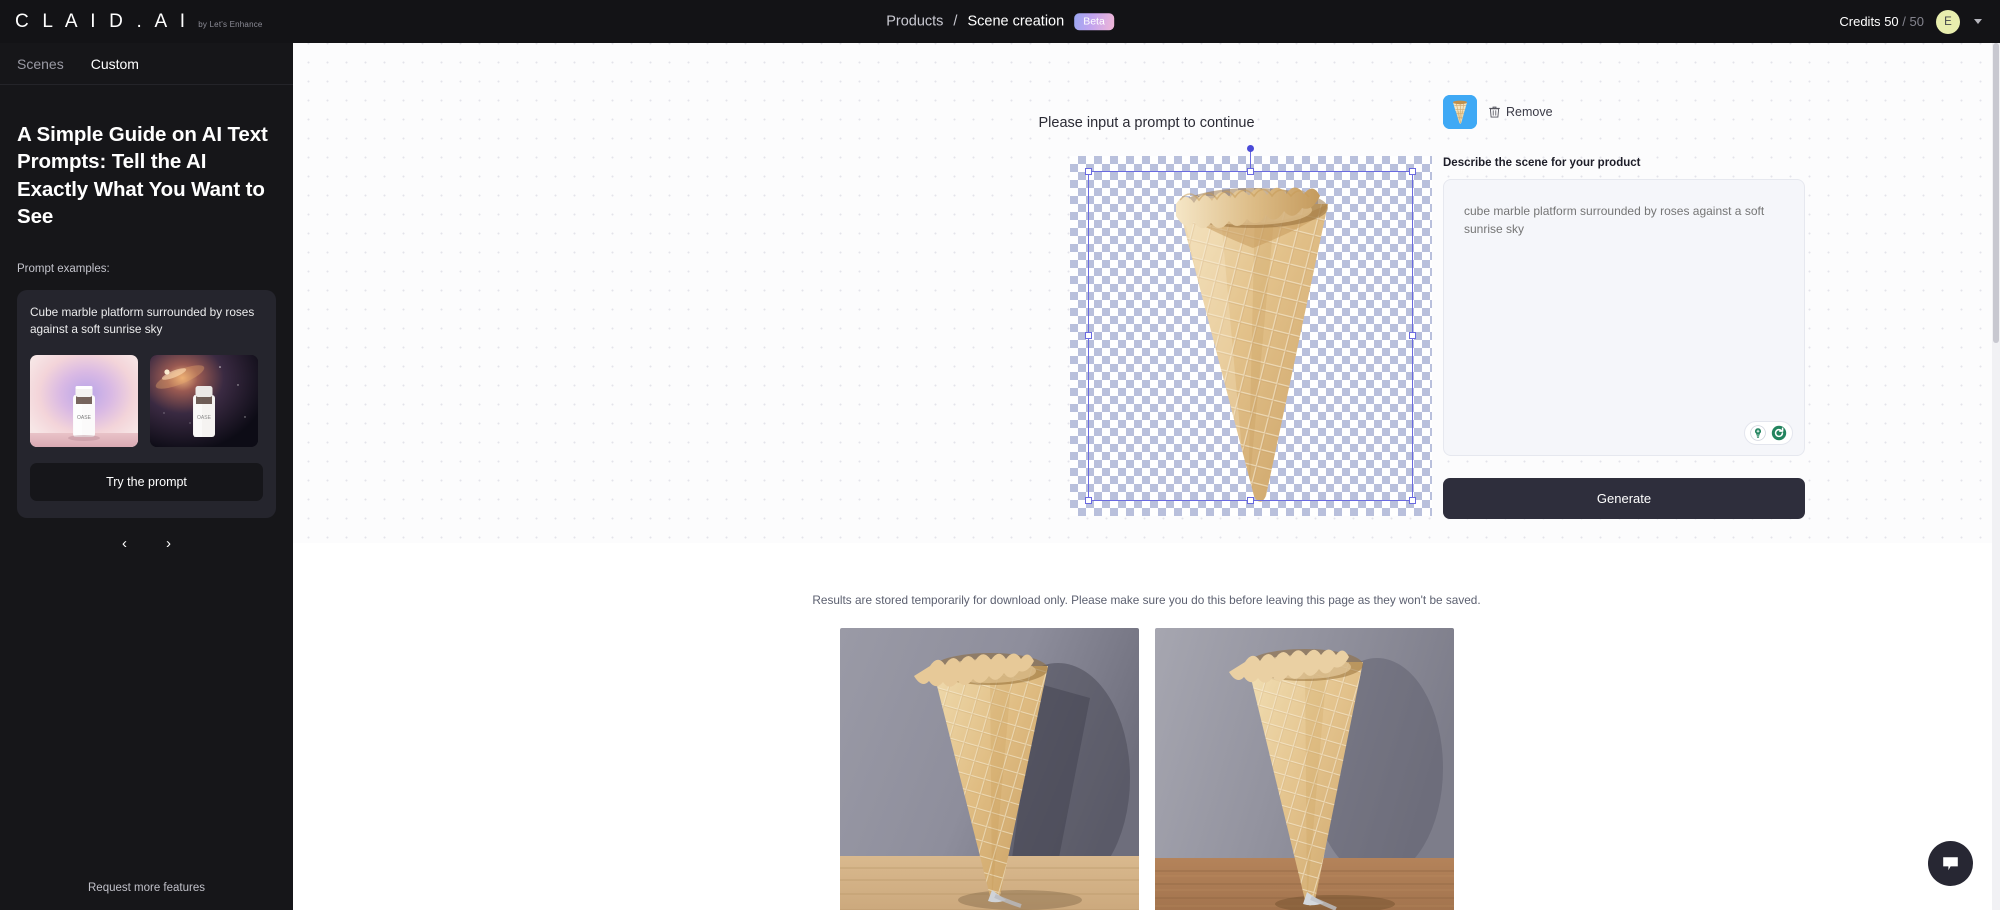 This screenshot has height=910, width=2000. I want to click on breadcrumb: Products / Scene creation Beta, so click(1000, 21).